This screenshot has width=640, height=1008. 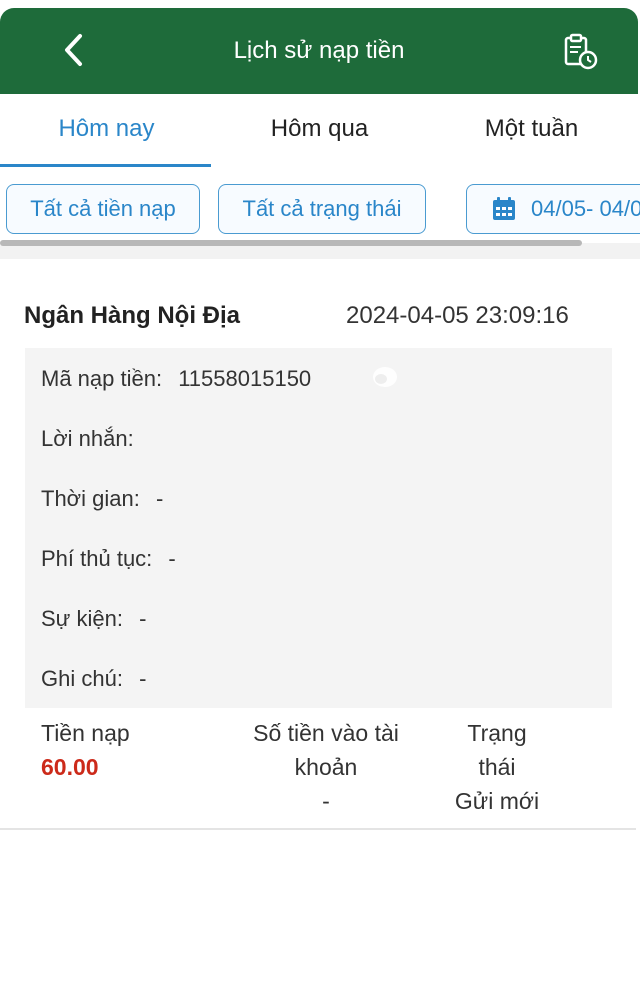 What do you see at coordinates (385, 377) in the screenshot?
I see `copy-icon` at bounding box center [385, 377].